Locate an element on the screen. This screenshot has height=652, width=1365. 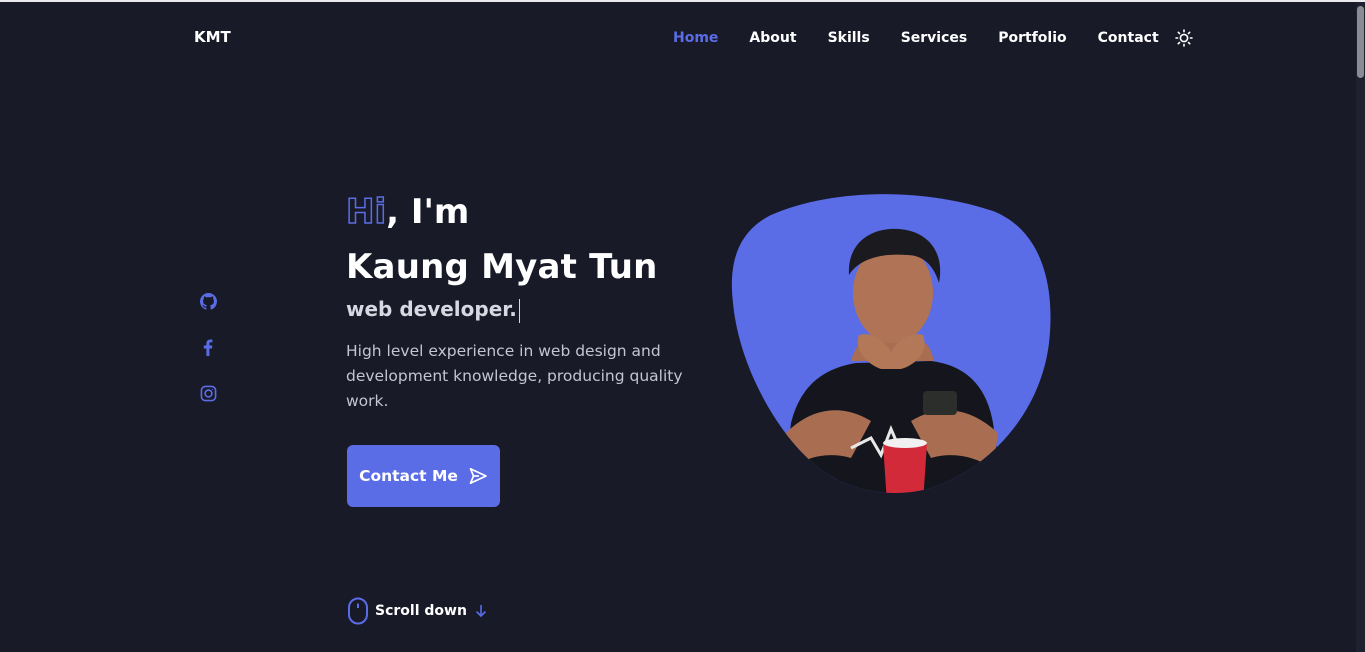
scroll-down-link: Scroll down is located at coordinates (417, 611).